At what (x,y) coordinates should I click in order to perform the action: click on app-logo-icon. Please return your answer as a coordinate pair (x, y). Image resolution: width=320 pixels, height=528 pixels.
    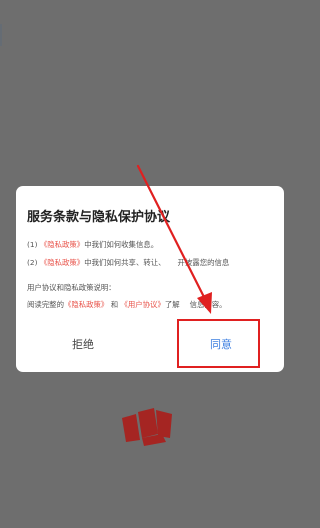
    Looking at the image, I should click on (147, 427).